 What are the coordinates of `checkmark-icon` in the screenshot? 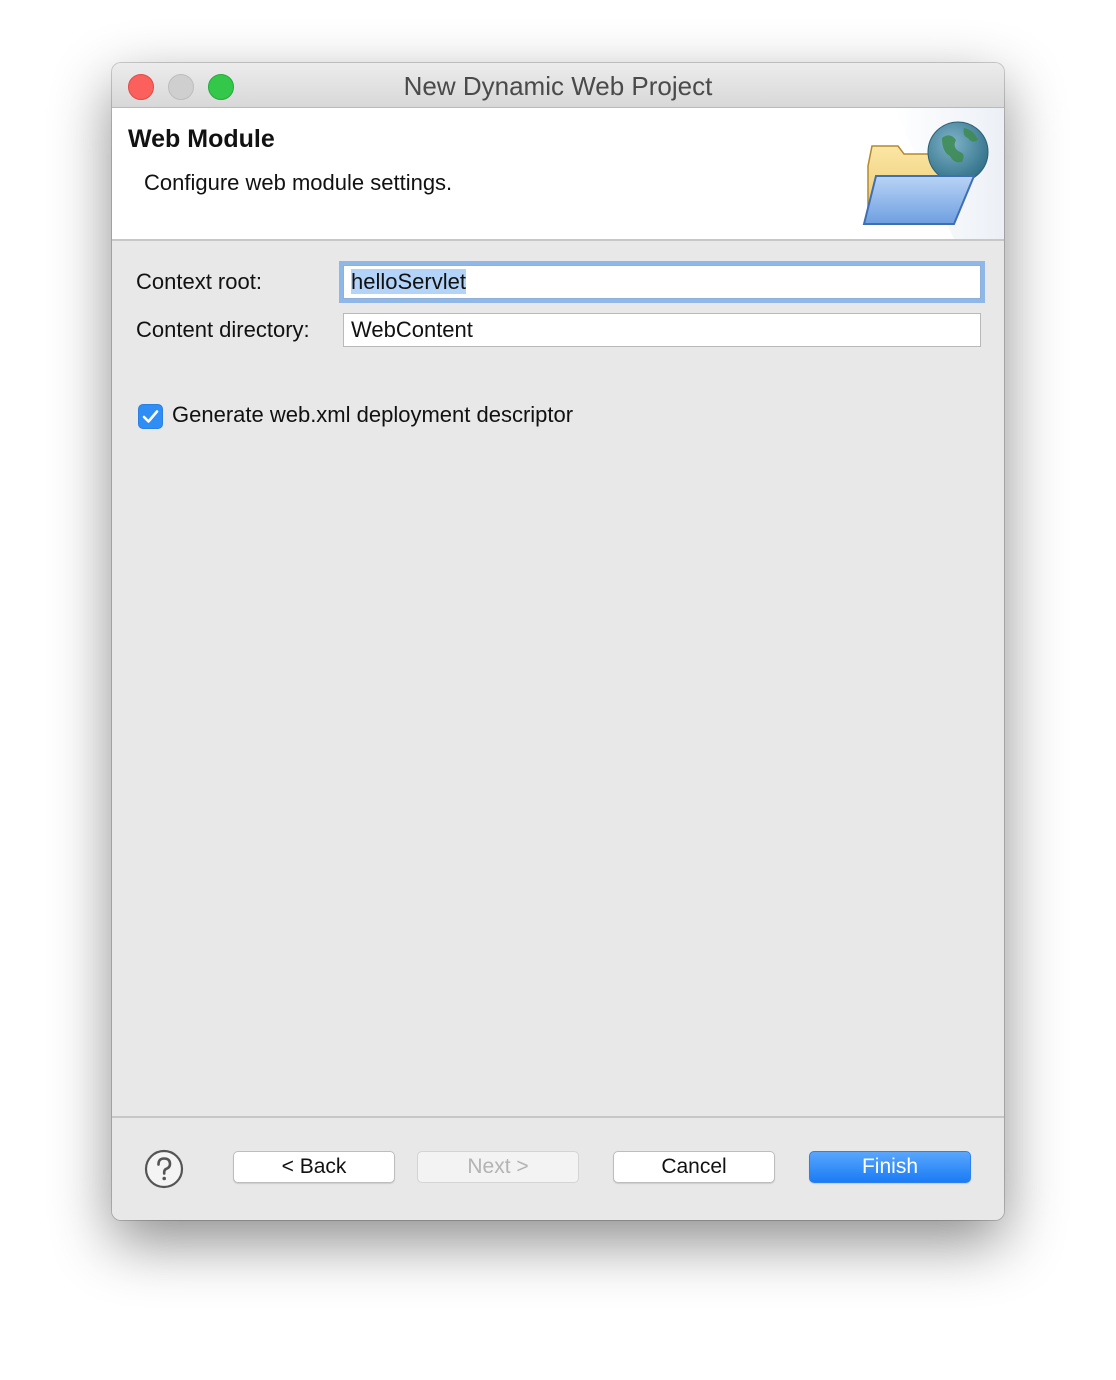 It's located at (150, 416).